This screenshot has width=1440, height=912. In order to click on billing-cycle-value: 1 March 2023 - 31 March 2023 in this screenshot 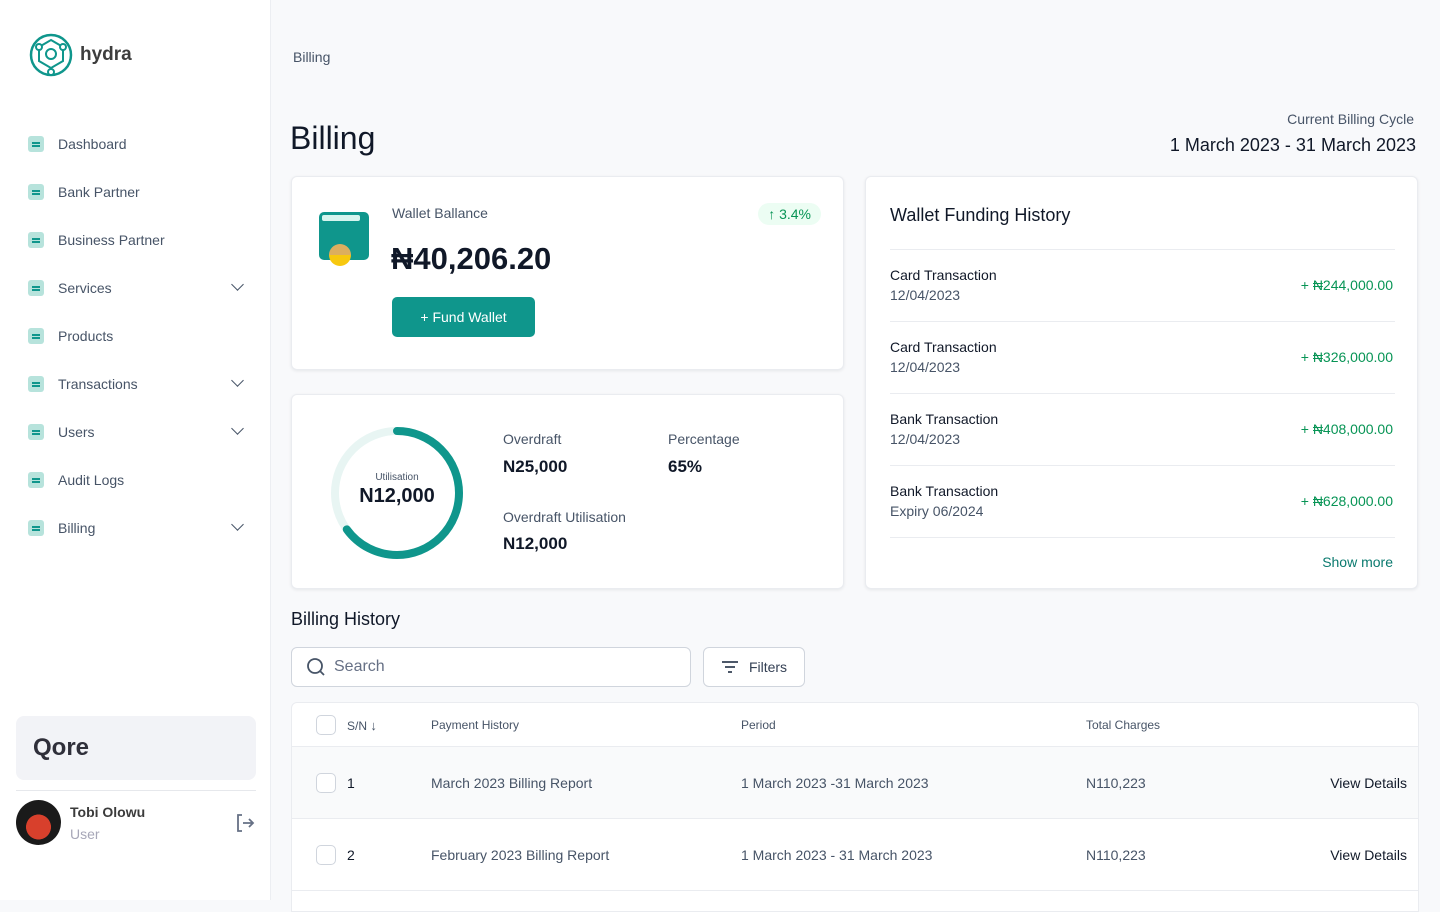, I will do `click(1292, 145)`.